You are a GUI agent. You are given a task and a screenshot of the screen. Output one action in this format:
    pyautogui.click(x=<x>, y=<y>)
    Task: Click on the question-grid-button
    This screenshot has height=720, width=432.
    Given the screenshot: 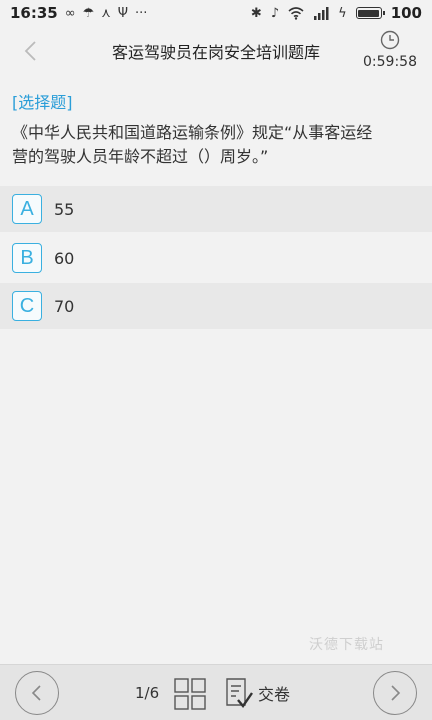 What is the action you would take?
    pyautogui.click(x=190, y=694)
    